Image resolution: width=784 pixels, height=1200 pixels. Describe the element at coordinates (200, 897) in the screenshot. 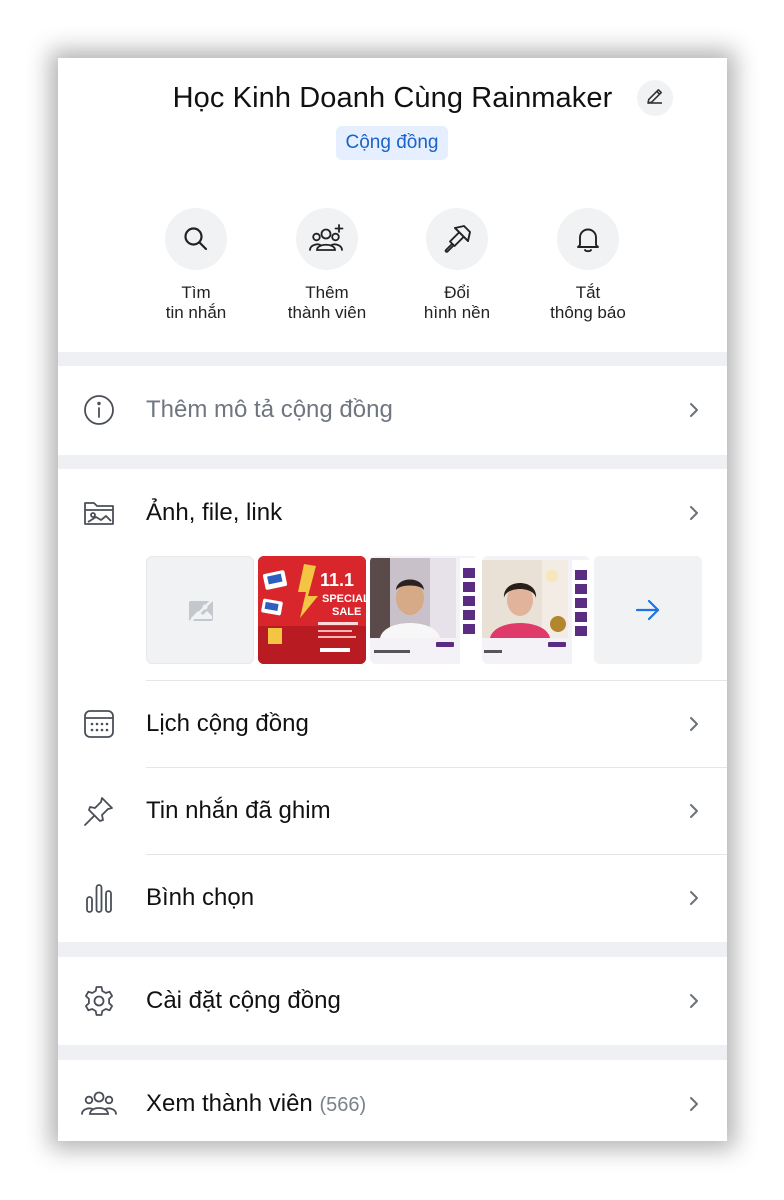

I see `row-label: Bình chọn` at that location.